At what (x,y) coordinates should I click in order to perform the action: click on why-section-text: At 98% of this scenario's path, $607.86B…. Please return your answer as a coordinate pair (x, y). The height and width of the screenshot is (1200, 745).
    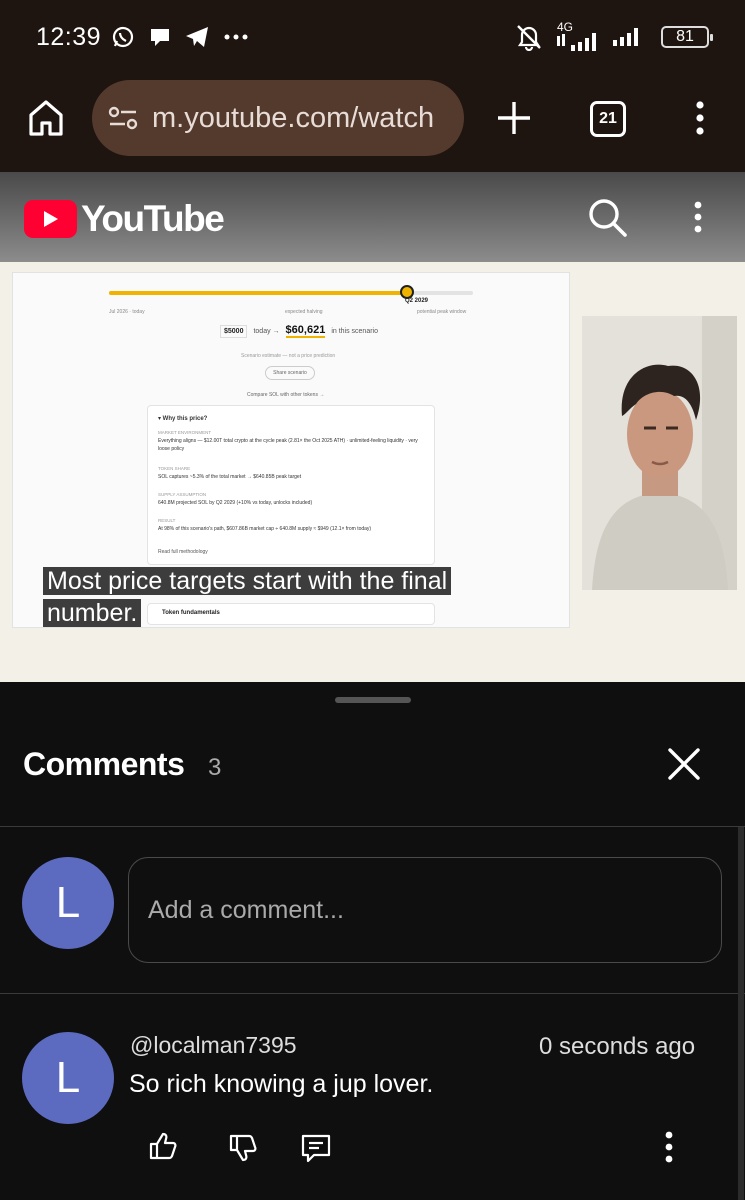
    Looking at the image, I should click on (265, 529).